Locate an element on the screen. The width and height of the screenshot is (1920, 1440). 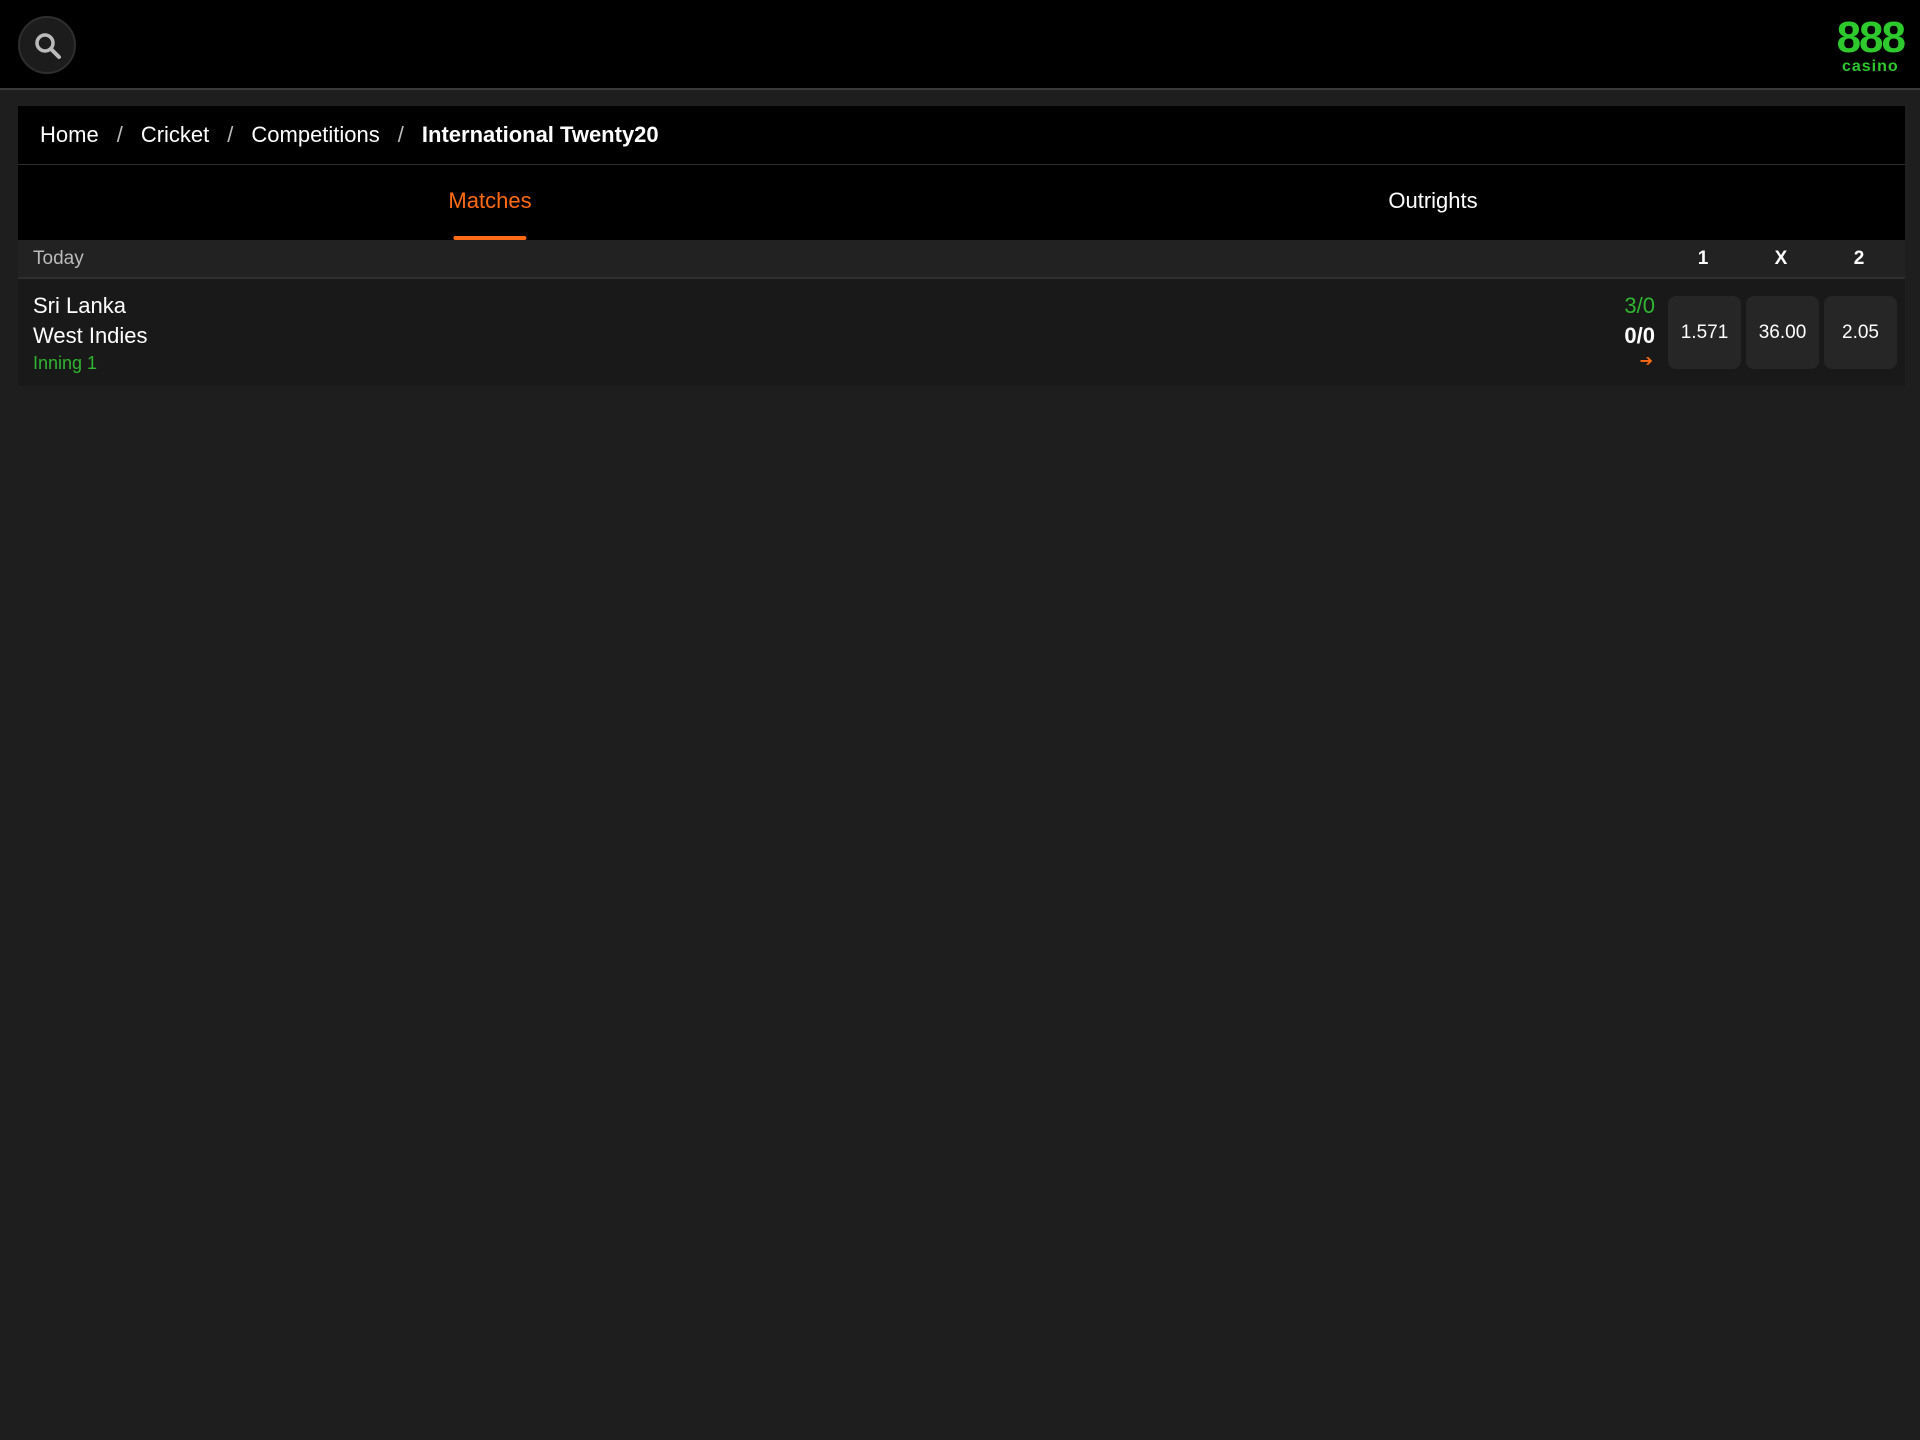
logo-number: 888 is located at coordinates (1871, 37).